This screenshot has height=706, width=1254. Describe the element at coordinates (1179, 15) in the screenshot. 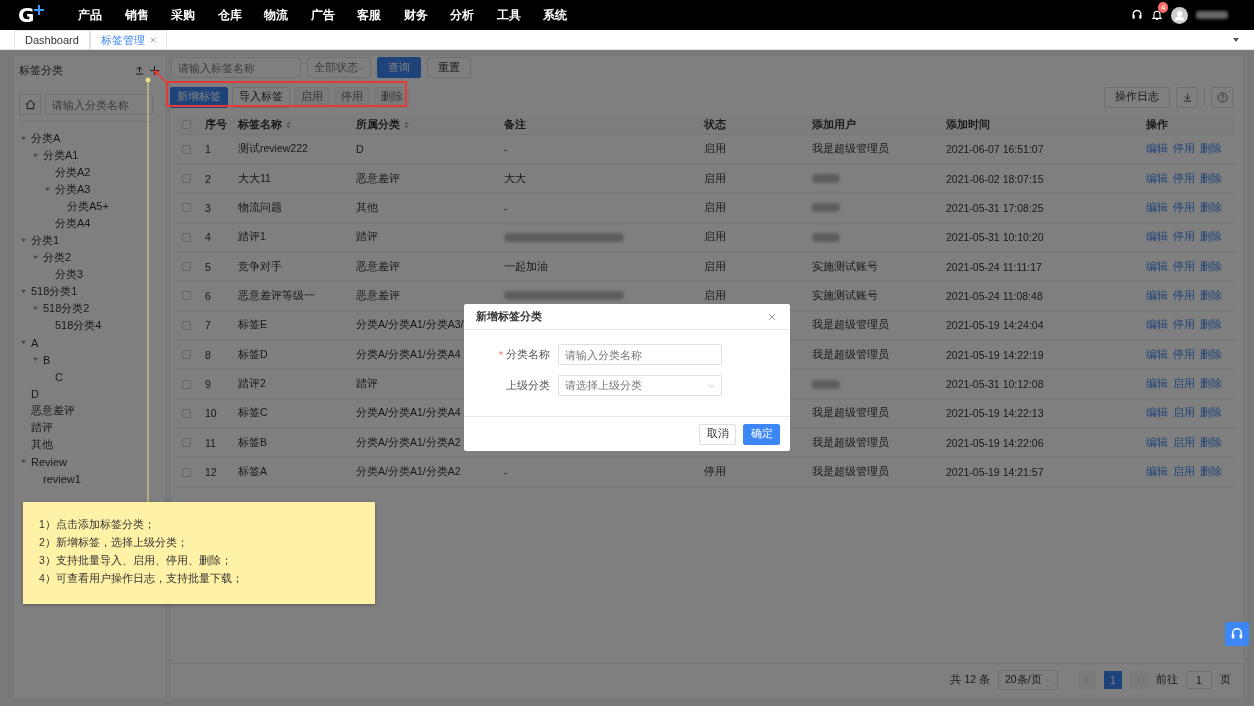

I see `avatar-icon` at that location.